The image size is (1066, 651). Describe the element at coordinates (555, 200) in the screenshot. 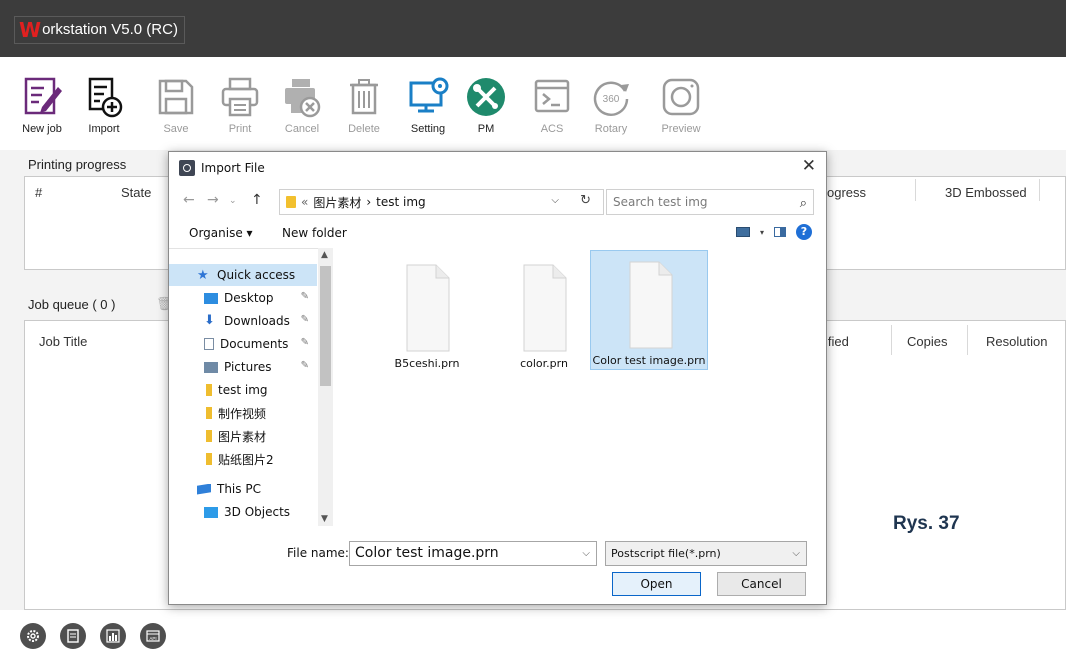

I see `address-dropdown-icon: ⌵` at that location.